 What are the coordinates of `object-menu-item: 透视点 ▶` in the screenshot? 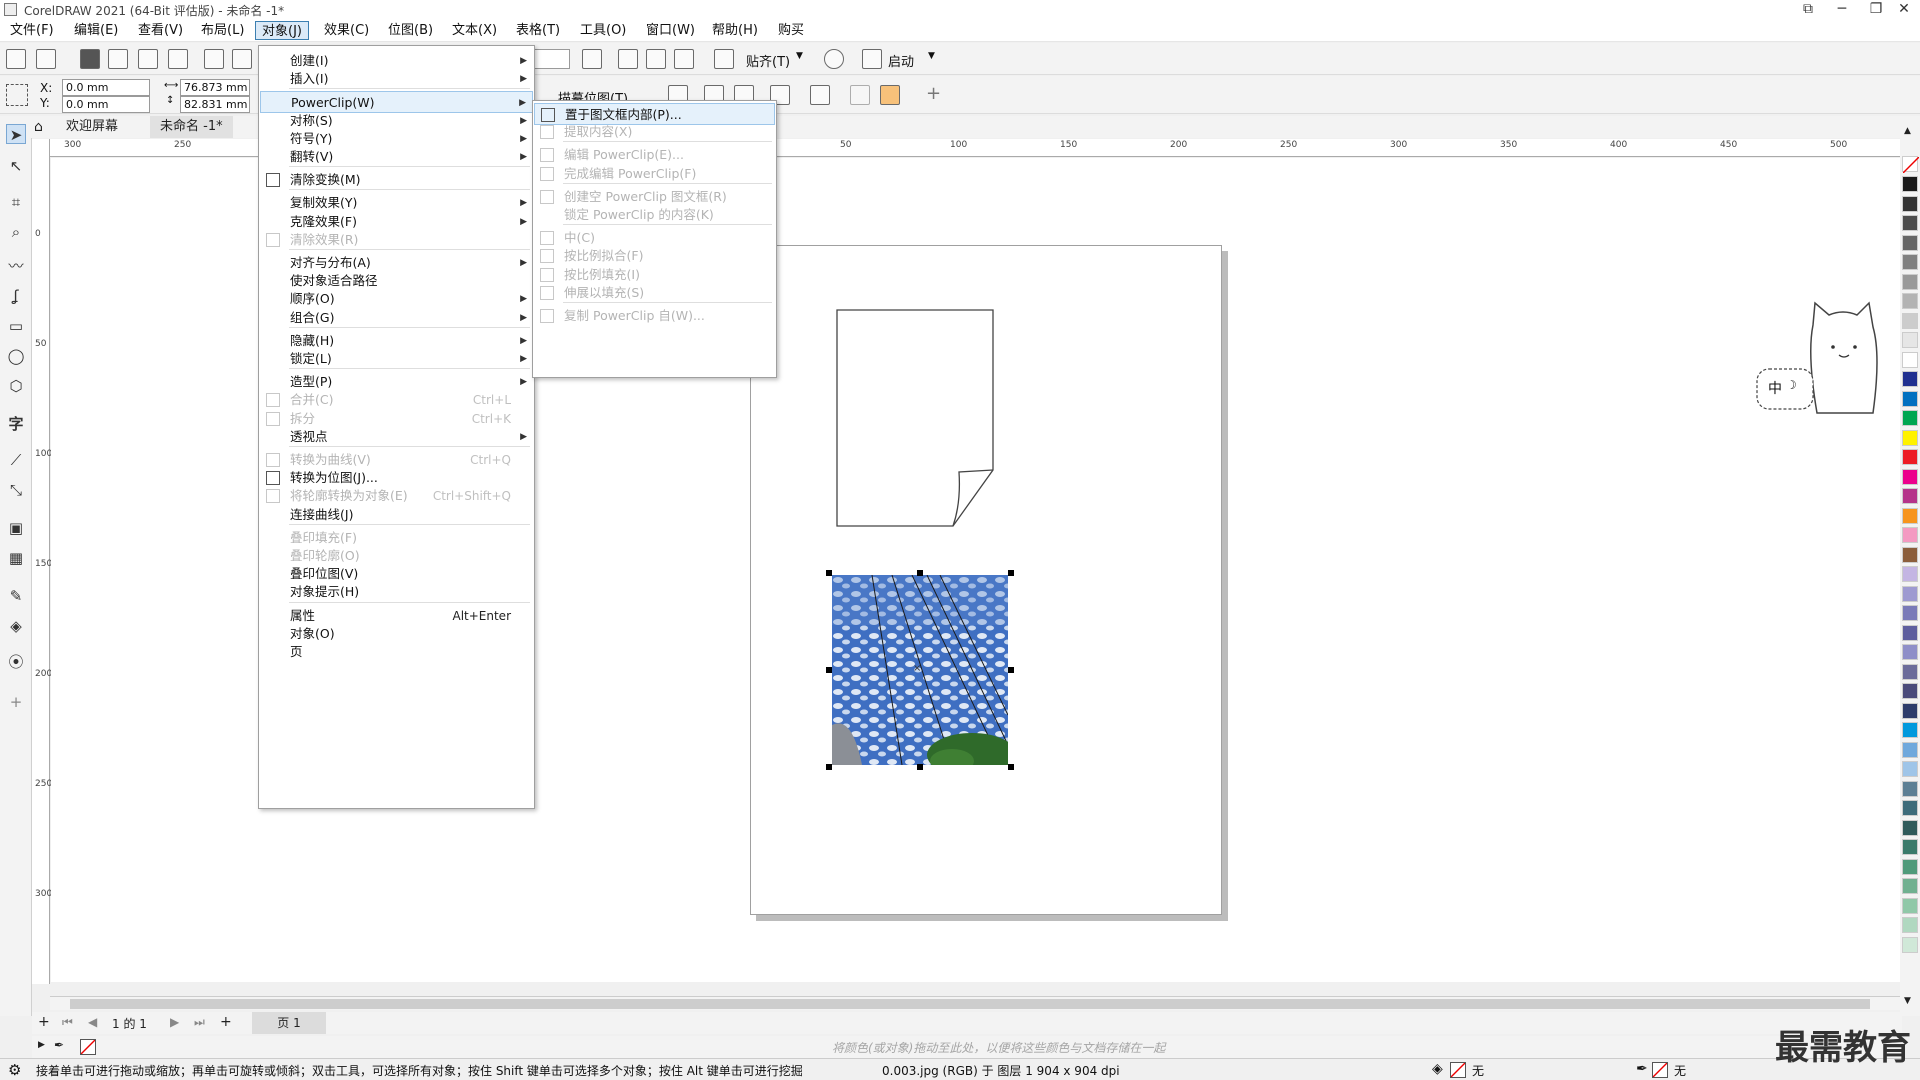 It's located at (396, 437).